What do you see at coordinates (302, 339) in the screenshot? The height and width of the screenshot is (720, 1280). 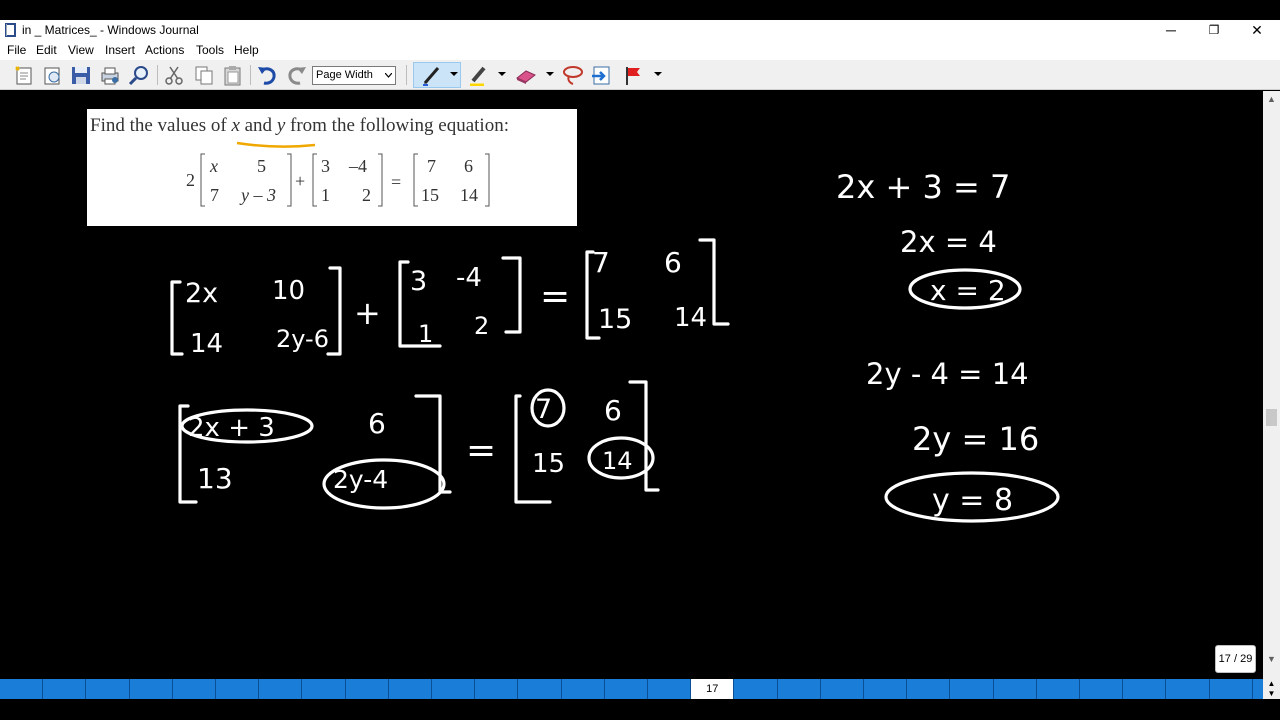 I see `ink-cell: 2y-6` at bounding box center [302, 339].